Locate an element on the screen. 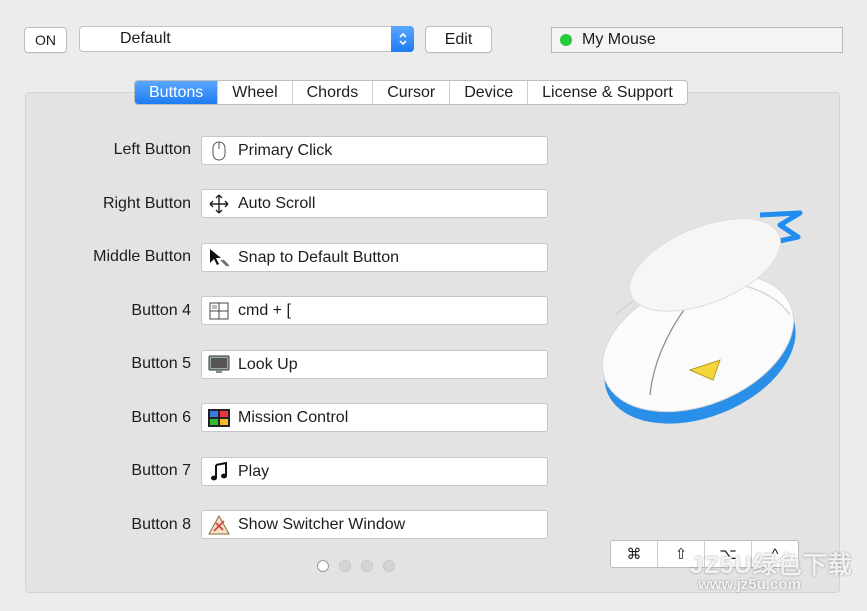  action-label: Primary Click is located at coordinates (285, 150).